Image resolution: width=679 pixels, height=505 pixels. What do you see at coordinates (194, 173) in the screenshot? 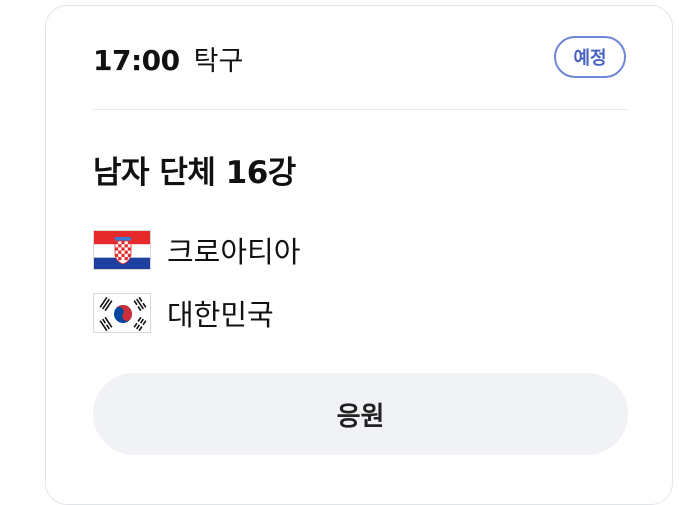
I see `event-title: 남자 단체 16강` at bounding box center [194, 173].